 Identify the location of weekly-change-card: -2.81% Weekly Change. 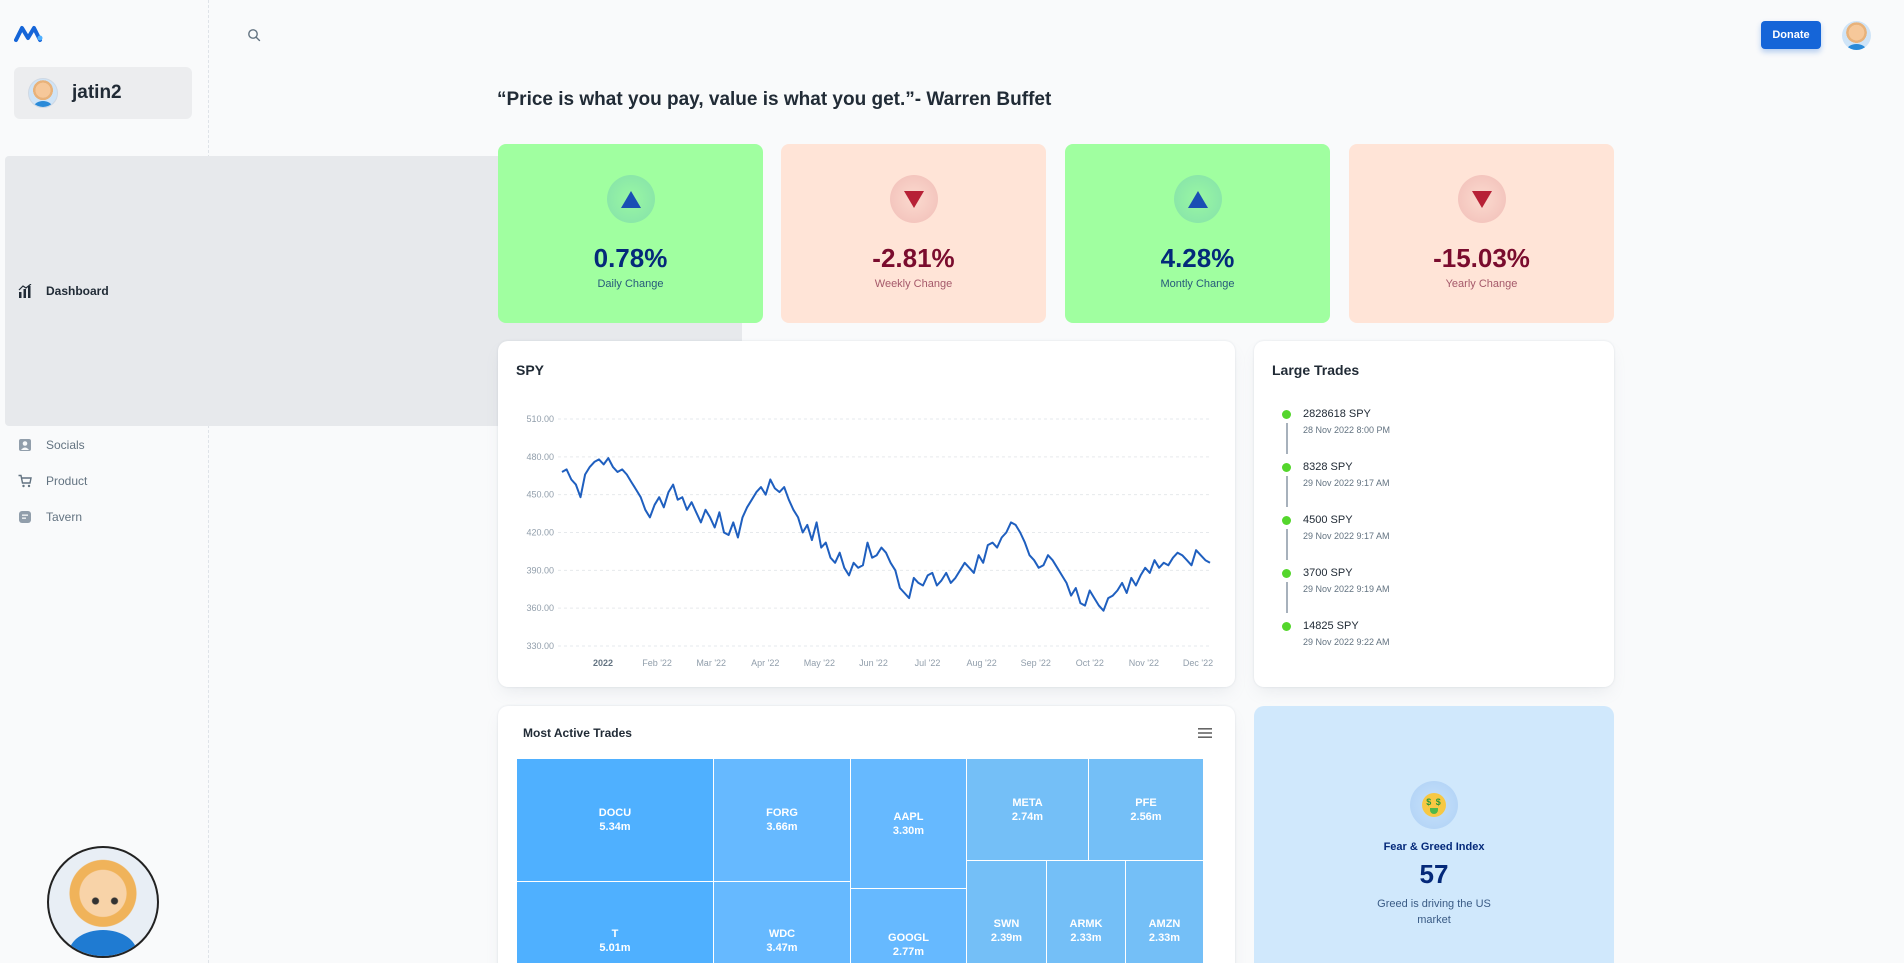
(913, 233).